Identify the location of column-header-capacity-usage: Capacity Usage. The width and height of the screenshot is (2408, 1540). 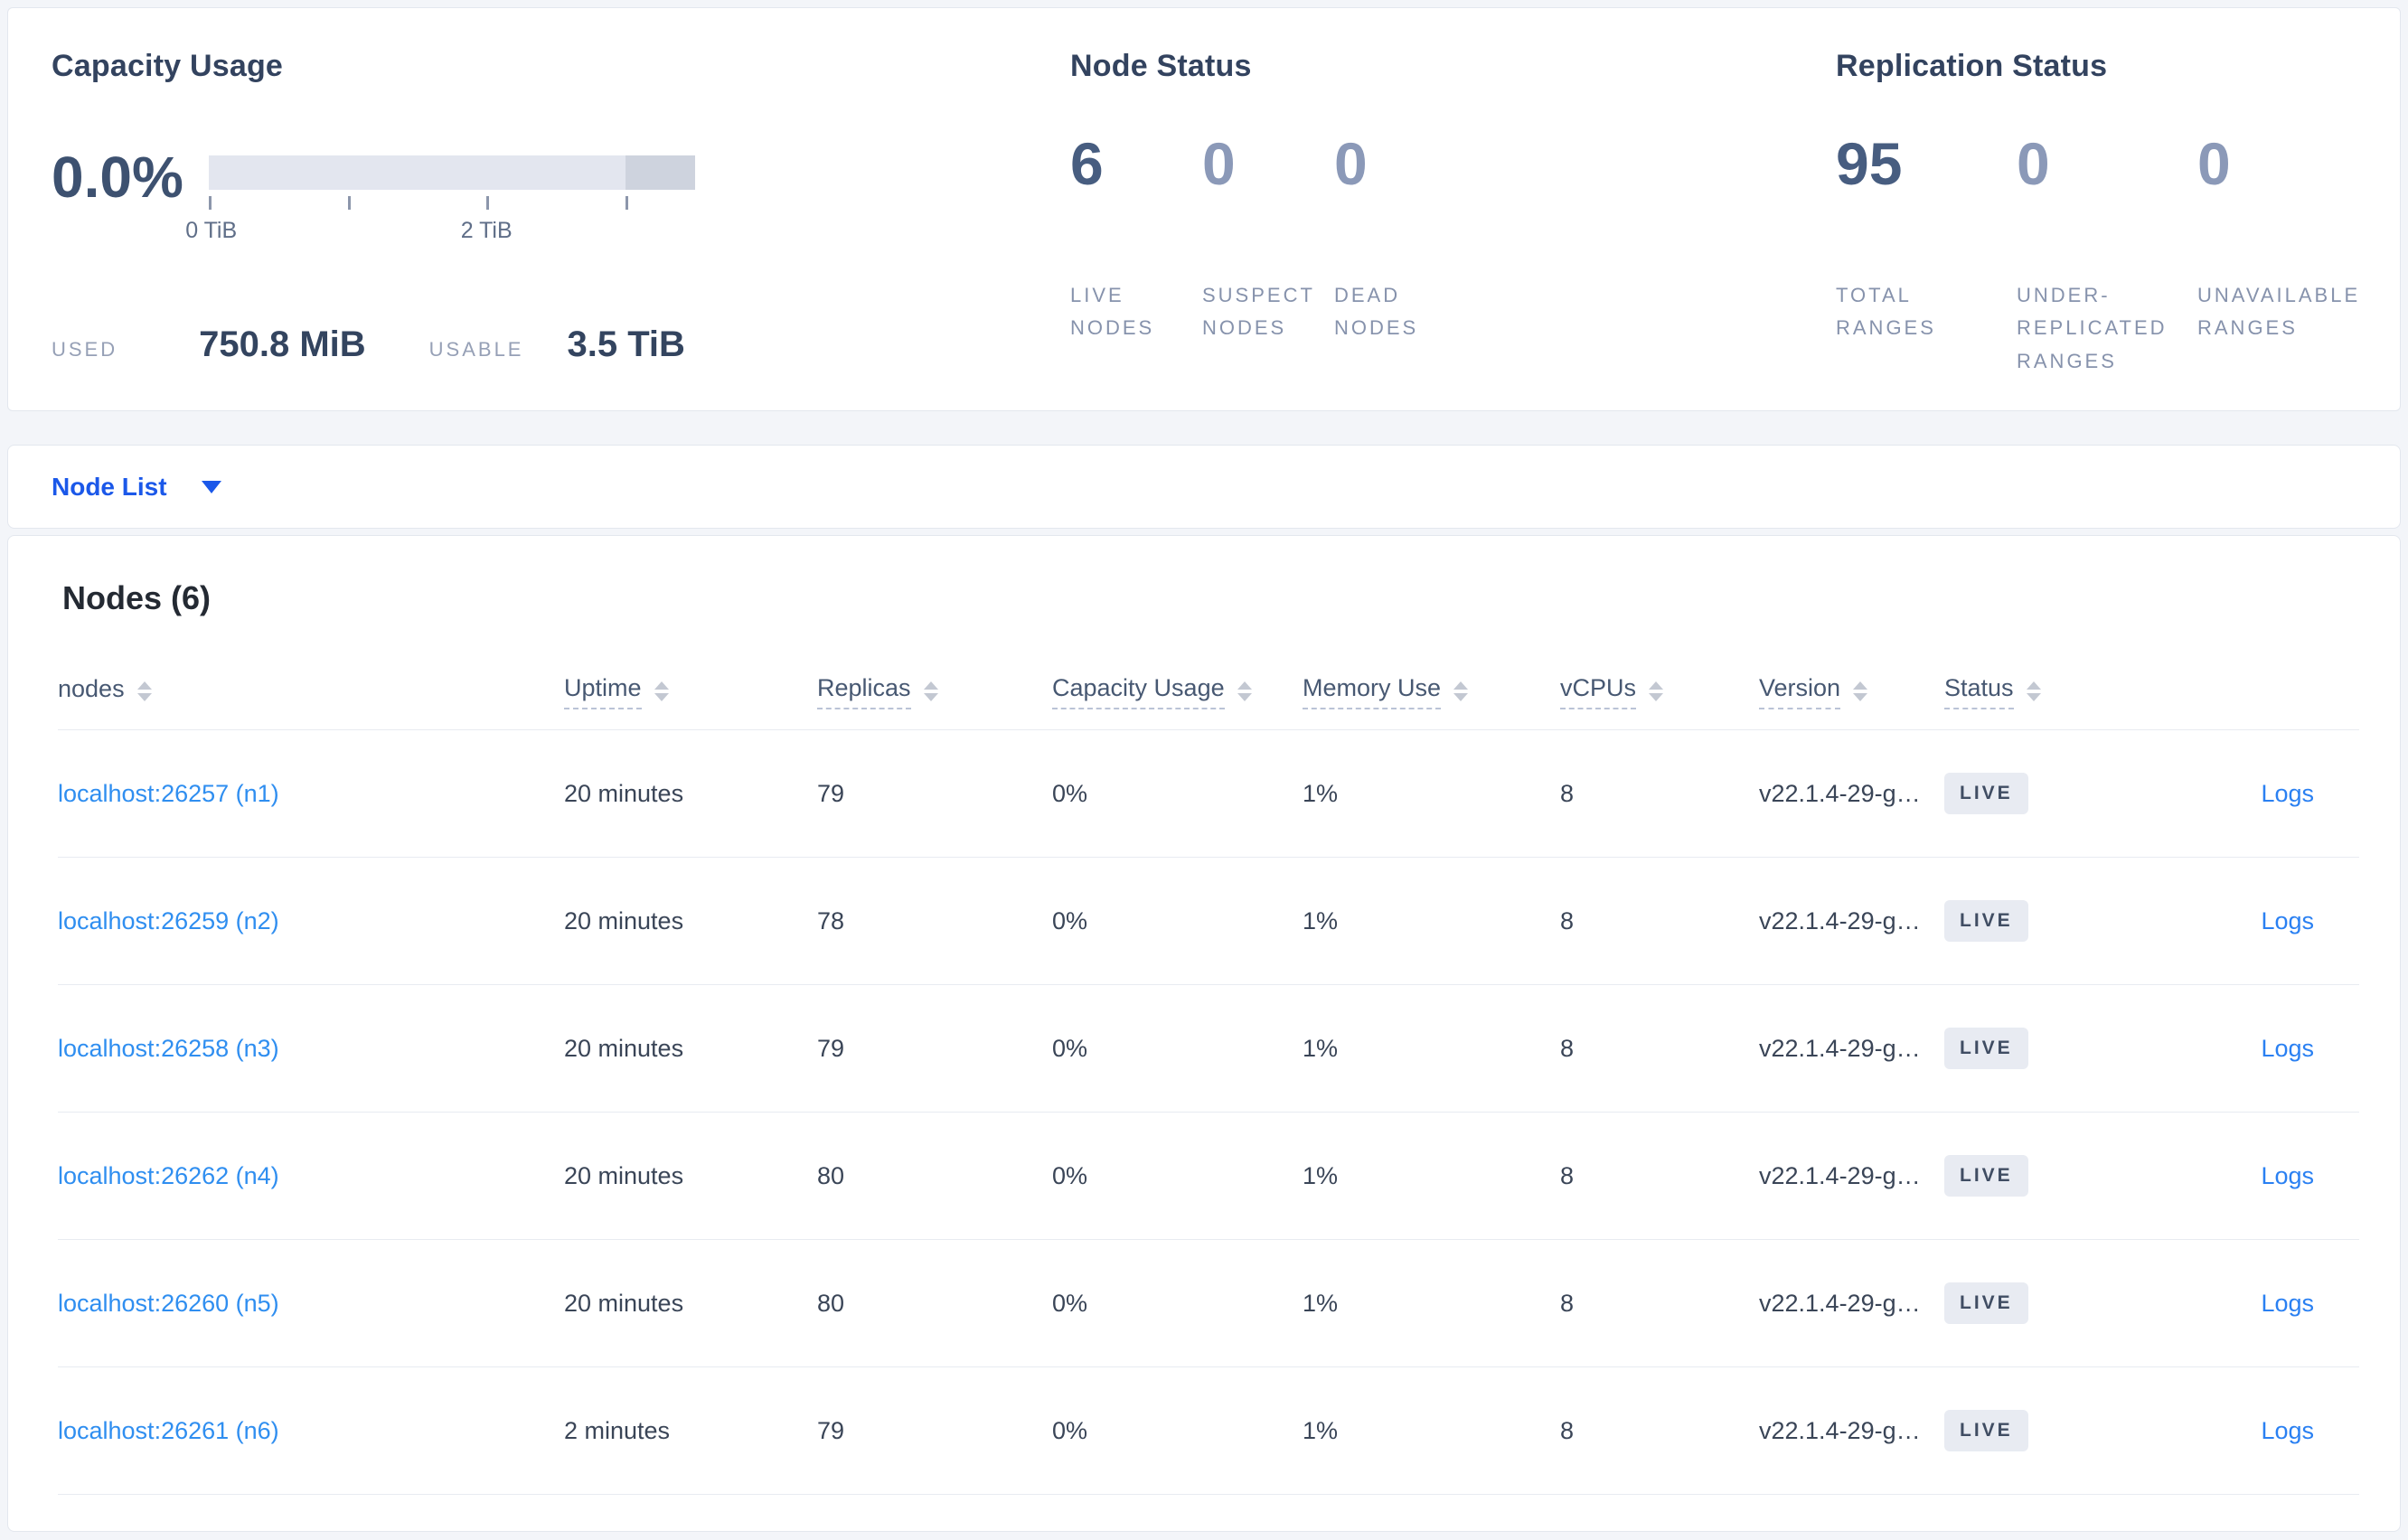
(1177, 691).